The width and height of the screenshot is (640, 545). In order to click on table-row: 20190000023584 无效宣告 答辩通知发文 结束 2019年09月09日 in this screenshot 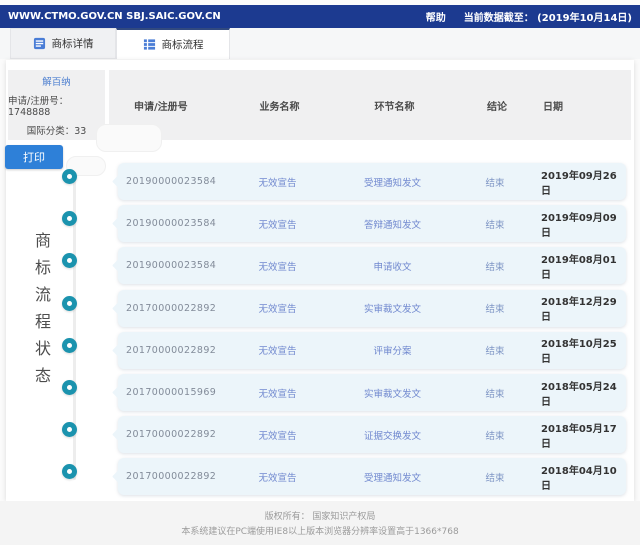, I will do `click(372, 224)`.